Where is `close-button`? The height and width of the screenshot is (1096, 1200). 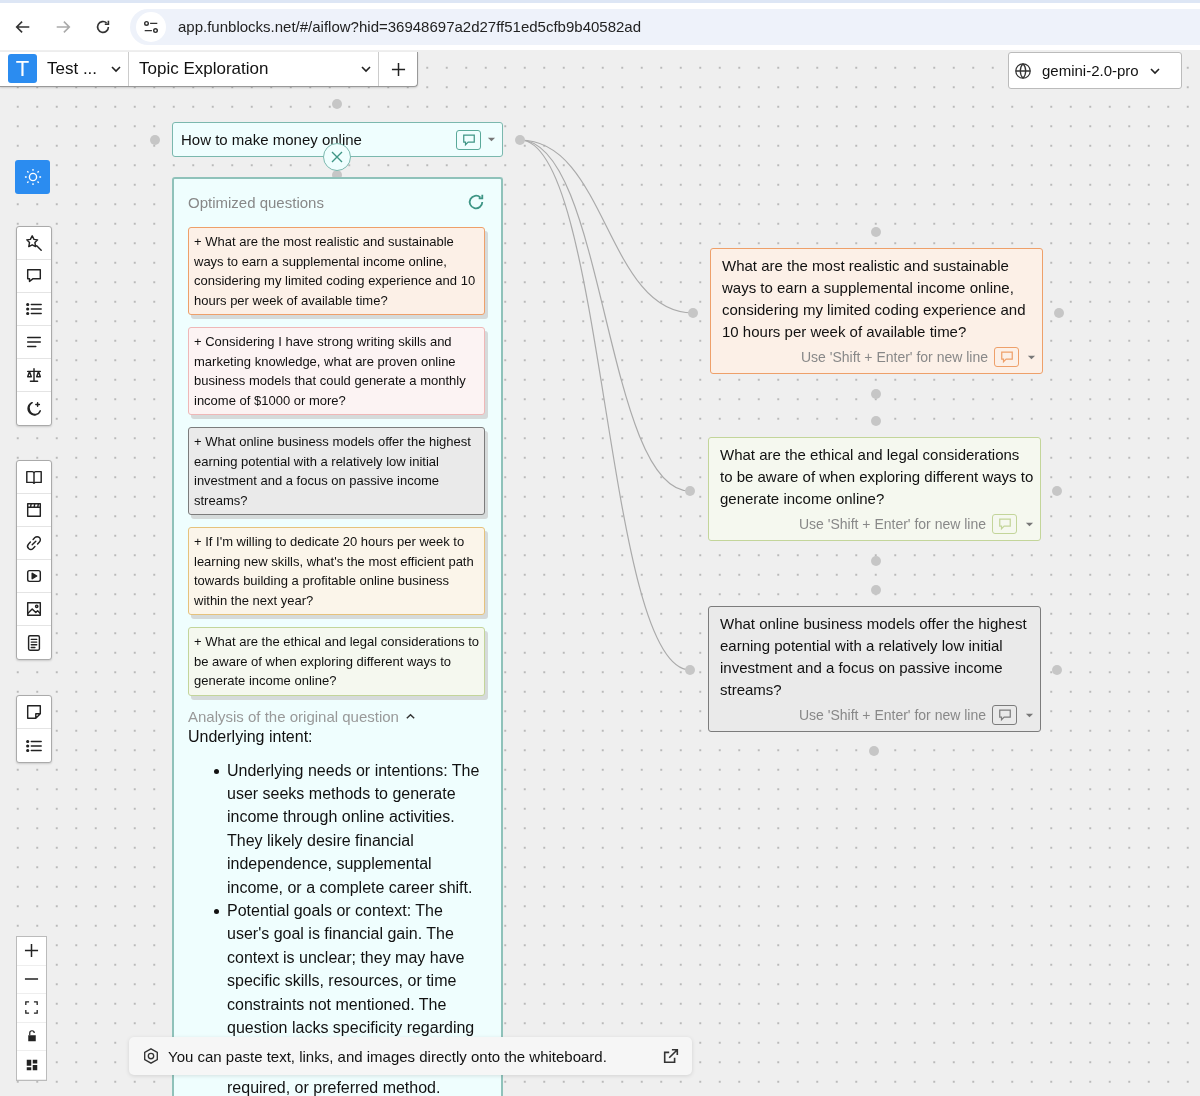
close-button is located at coordinates (337, 157).